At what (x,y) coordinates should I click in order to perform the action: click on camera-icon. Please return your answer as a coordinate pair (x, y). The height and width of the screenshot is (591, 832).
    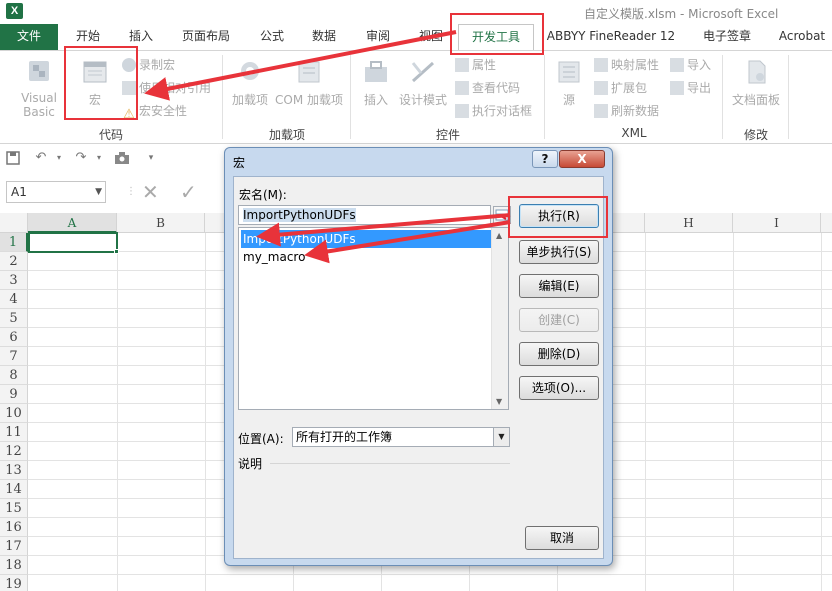
    Looking at the image, I should click on (122, 158).